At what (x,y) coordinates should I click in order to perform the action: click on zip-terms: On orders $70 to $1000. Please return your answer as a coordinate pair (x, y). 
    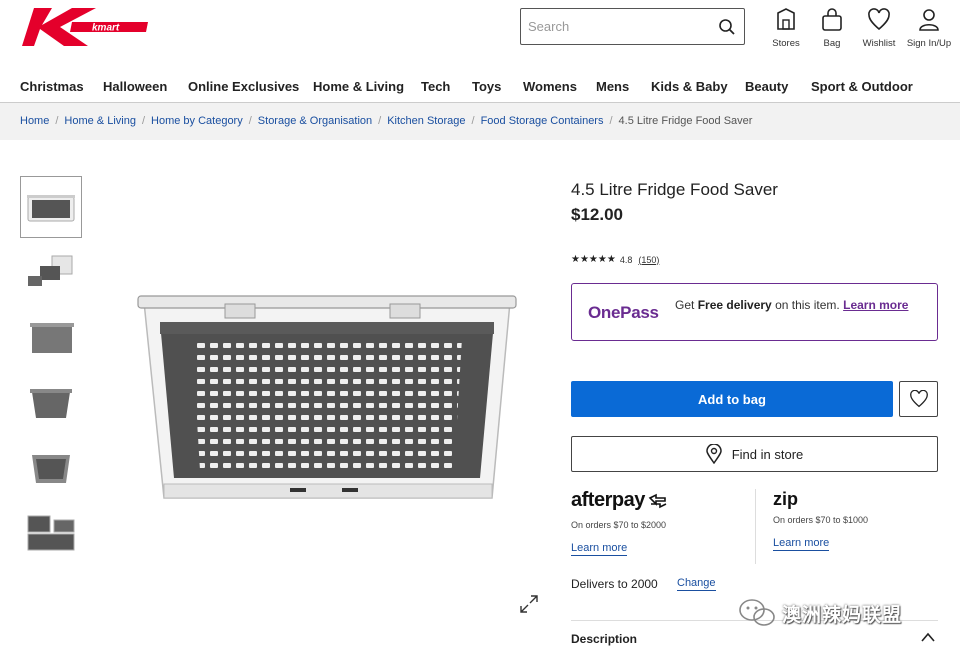
    Looking at the image, I should click on (821, 520).